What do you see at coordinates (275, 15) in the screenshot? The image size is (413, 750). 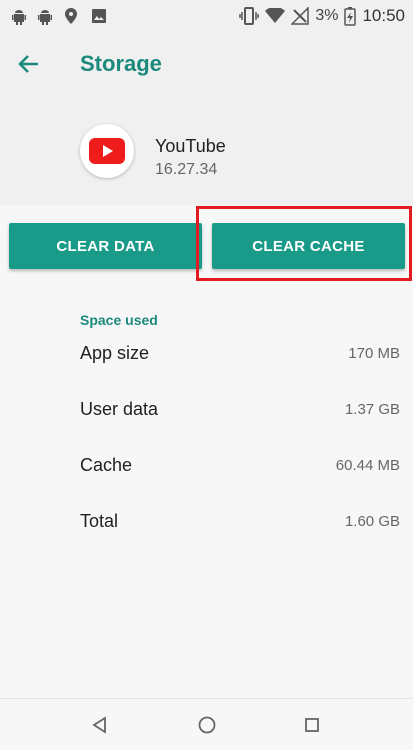 I see `wifi-icon` at bounding box center [275, 15].